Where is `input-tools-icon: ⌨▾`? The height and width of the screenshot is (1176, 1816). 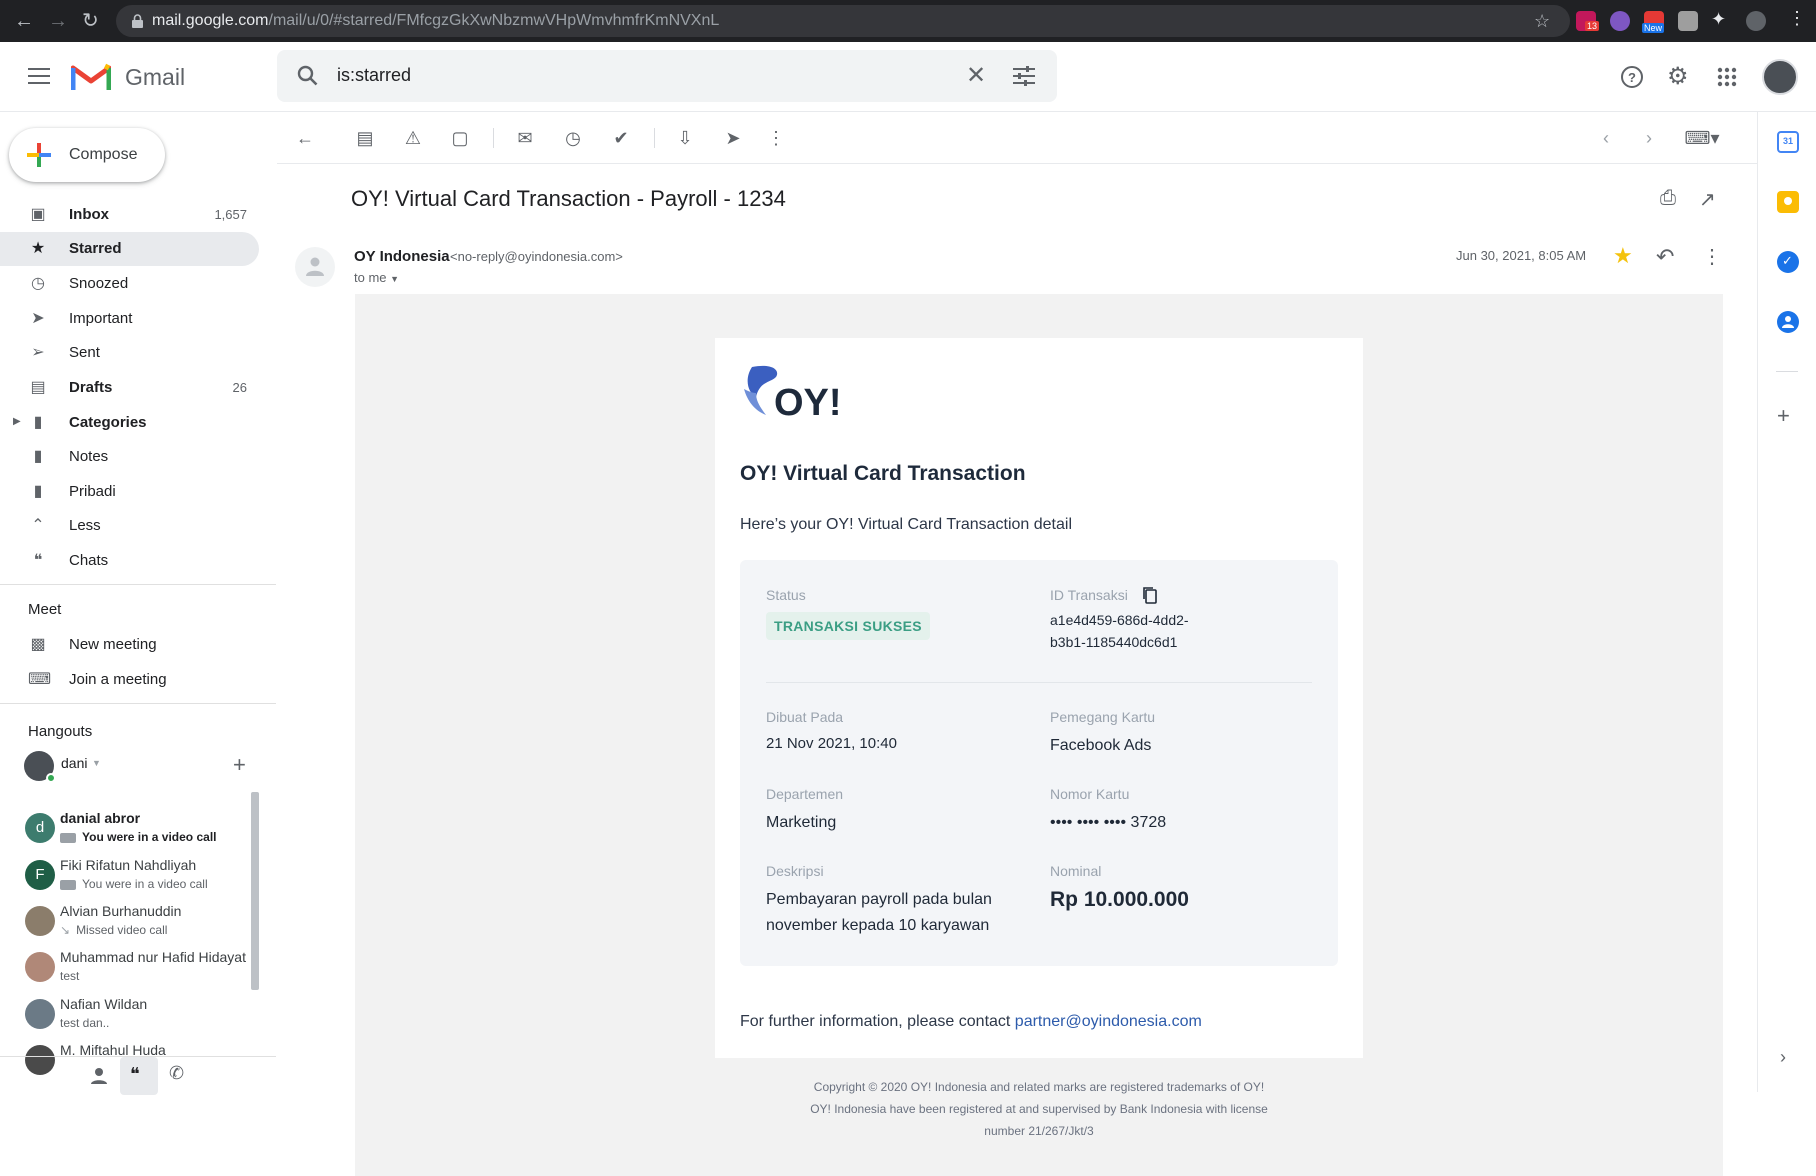
input-tools-icon: ⌨▾ is located at coordinates (1702, 138).